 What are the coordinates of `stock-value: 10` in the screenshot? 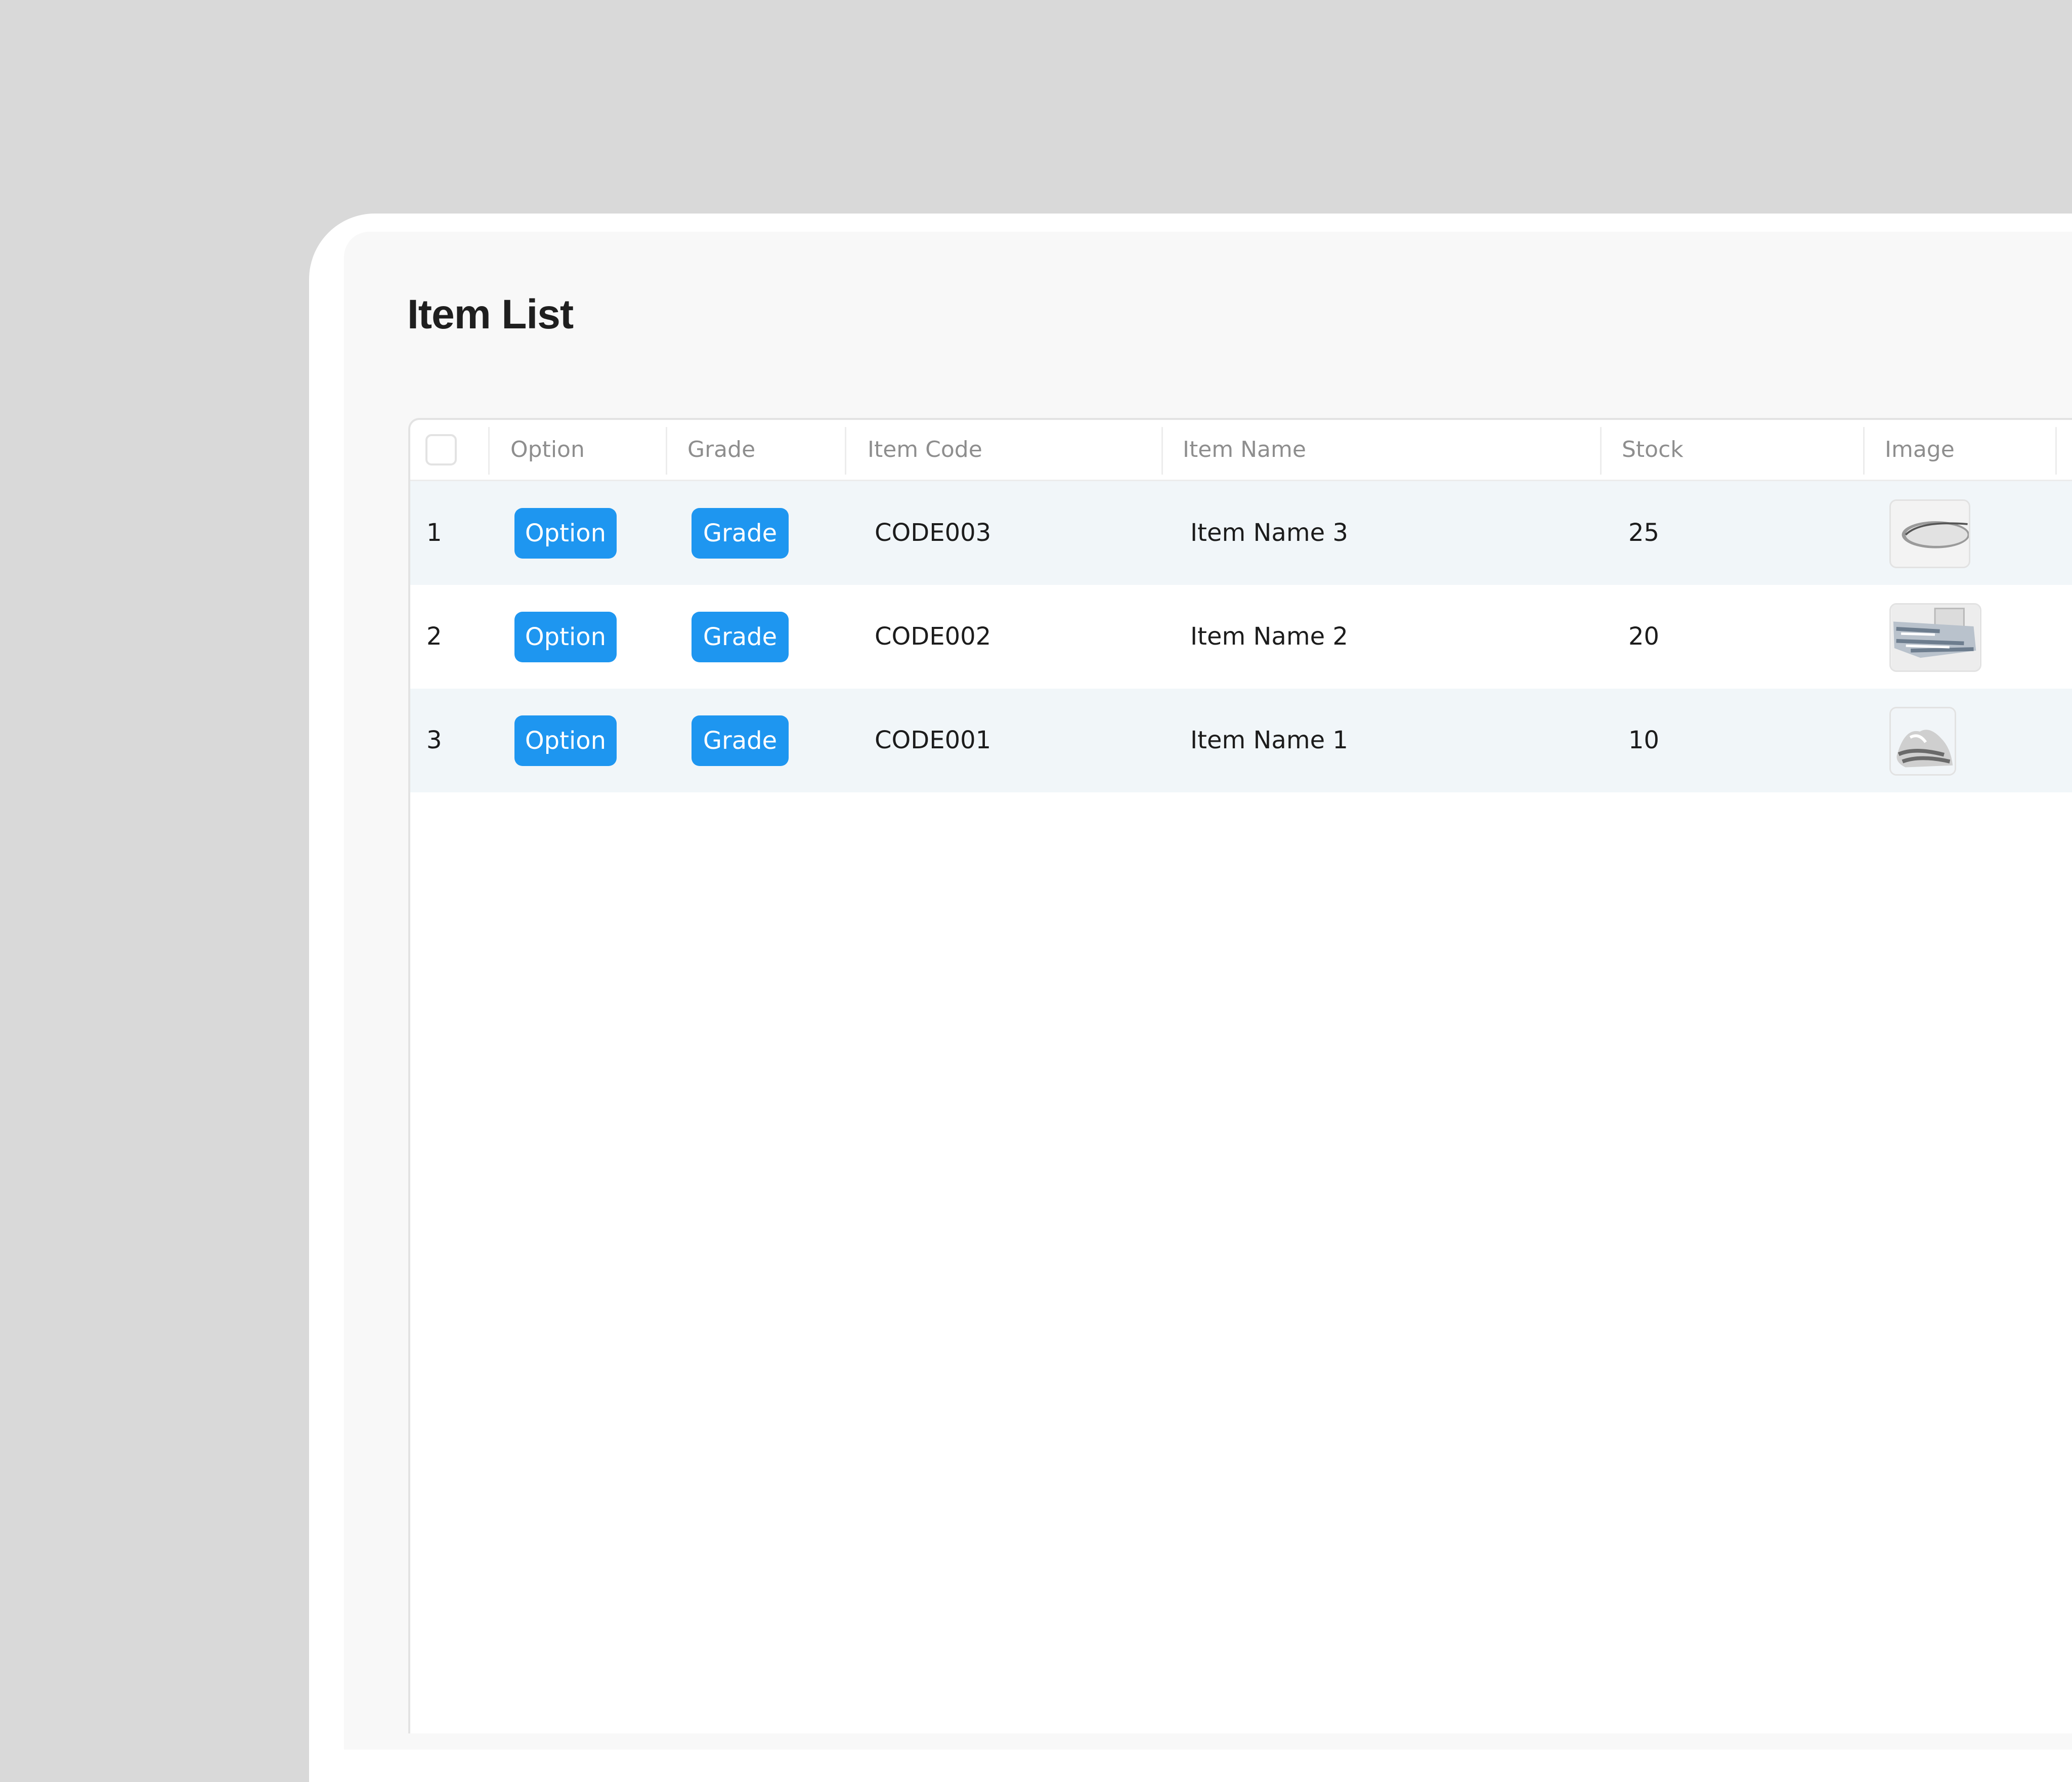 It's located at (1644, 740).